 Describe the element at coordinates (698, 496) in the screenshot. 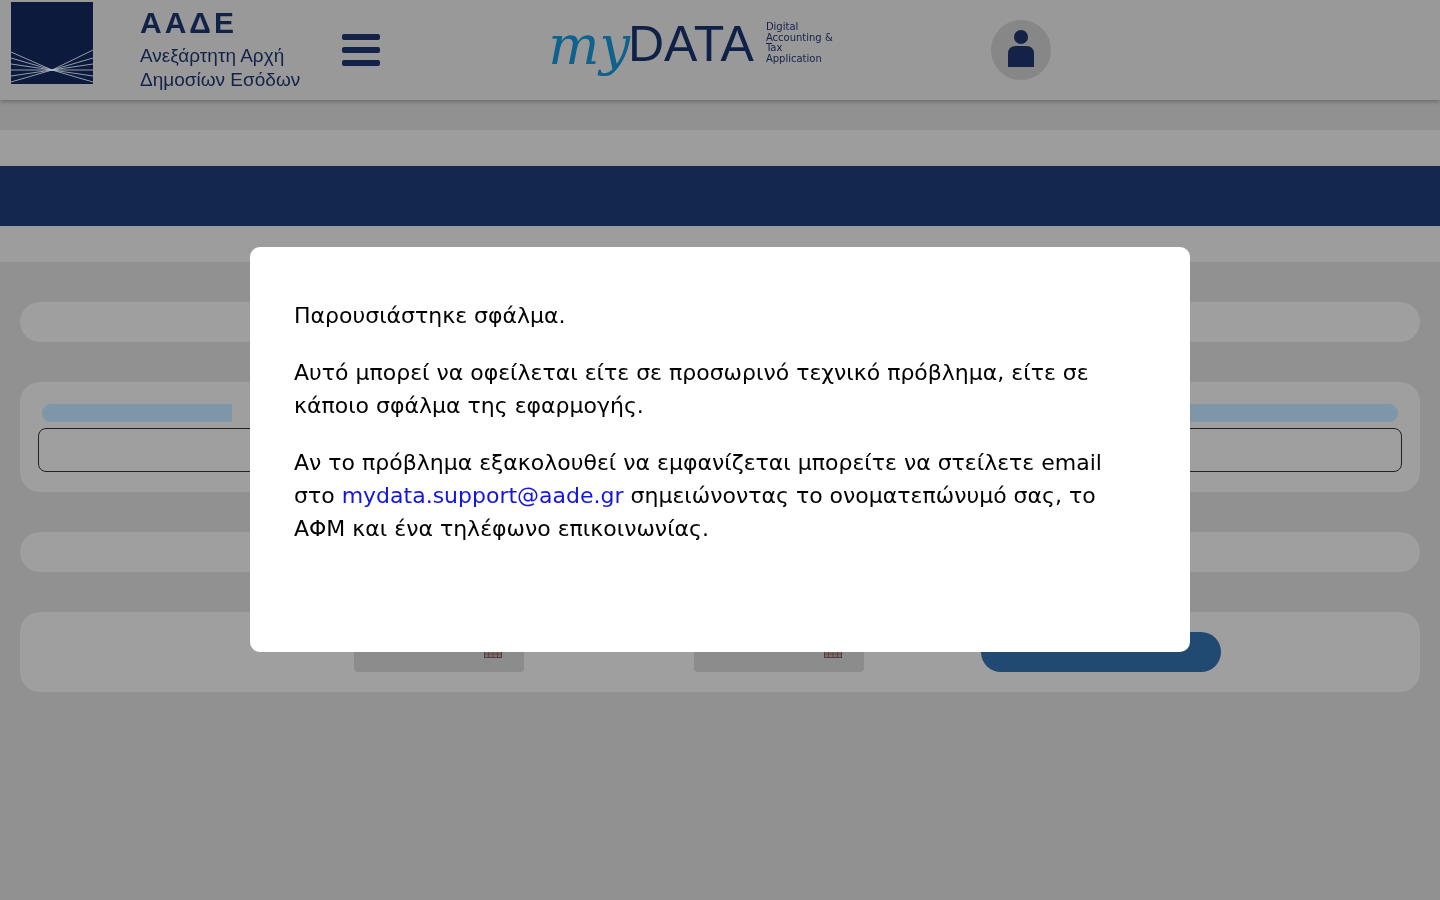

I see `contact-message: Αν το πρόβλημα εξακολουθεί να εμφανίζεται μπορείτε να στείλετε email στο mydata.support@aade.gr σημειώνοντας το ονοματεπώνυμό σας, το ΑΦΜ και ένα τηλέφωνο επικοινωνίας.` at that location.